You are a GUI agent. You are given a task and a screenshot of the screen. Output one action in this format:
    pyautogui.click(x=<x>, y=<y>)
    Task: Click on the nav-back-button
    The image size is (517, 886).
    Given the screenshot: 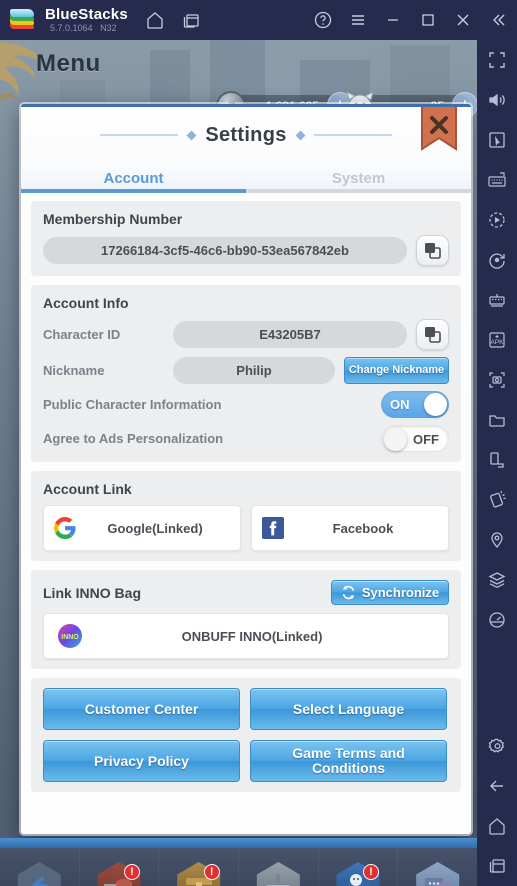 What is the action you would take?
    pyautogui.click(x=40, y=867)
    